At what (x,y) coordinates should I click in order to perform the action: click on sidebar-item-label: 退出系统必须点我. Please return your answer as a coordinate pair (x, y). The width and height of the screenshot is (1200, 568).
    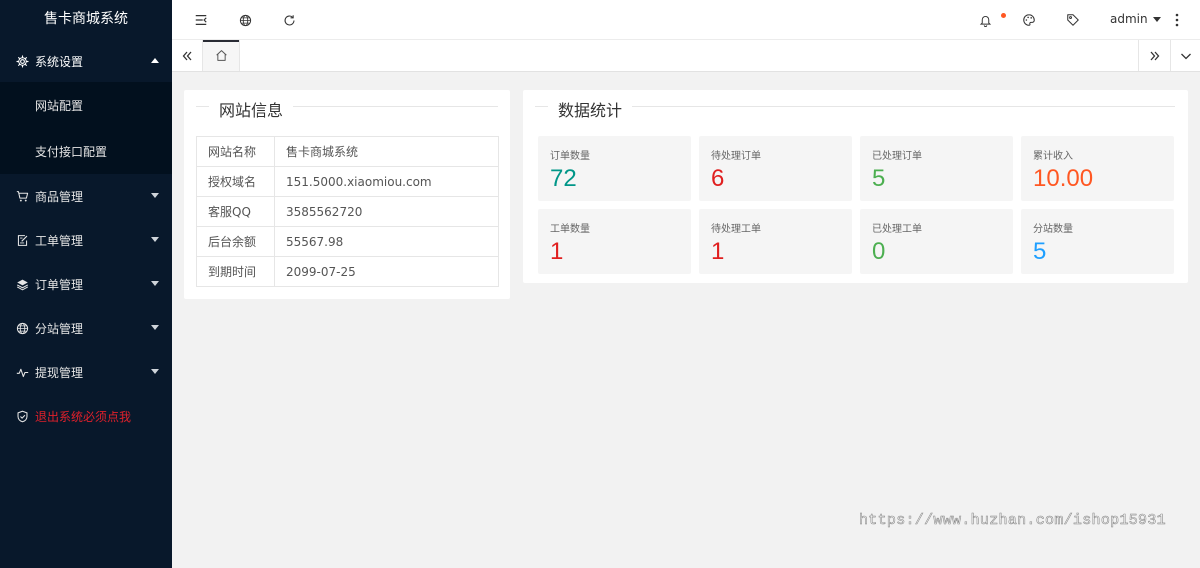
    Looking at the image, I should click on (83, 416).